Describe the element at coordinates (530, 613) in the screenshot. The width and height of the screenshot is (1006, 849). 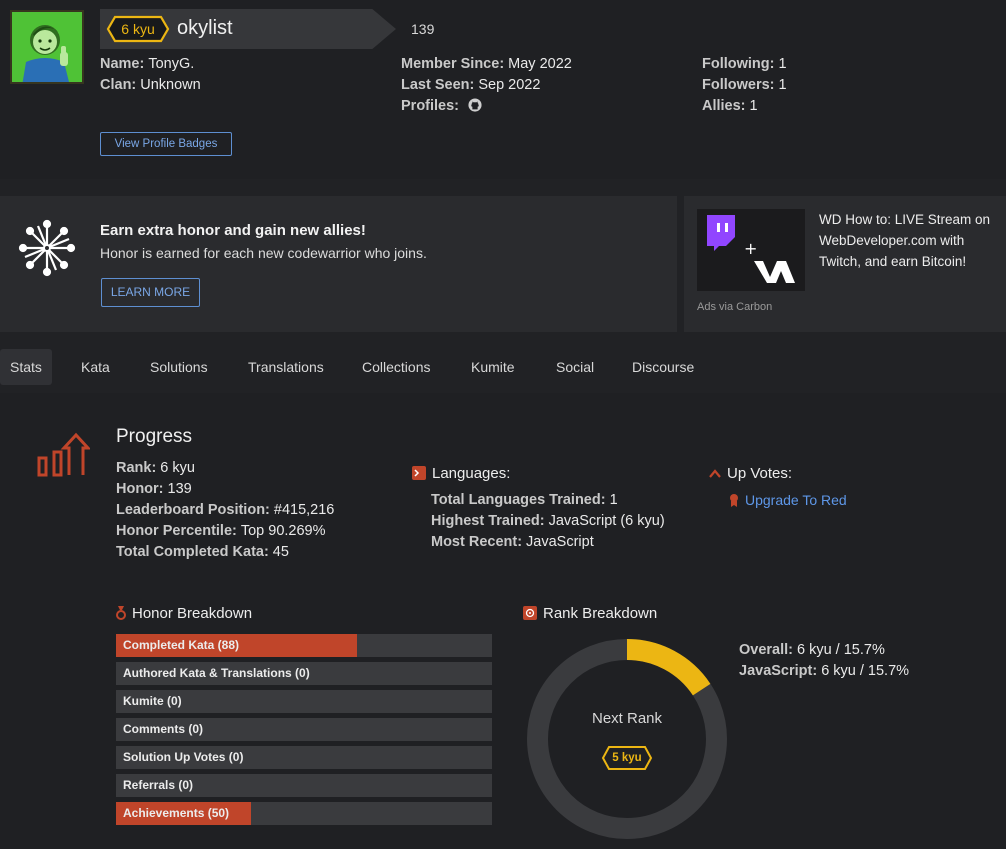
I see `target-icon` at that location.